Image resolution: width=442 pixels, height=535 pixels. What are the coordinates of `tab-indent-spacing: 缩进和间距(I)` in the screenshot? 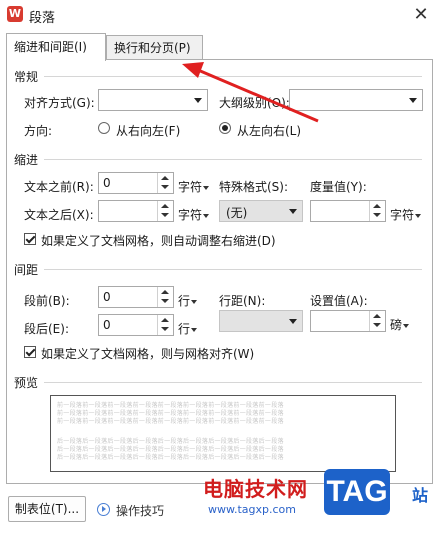 It's located at (56, 47).